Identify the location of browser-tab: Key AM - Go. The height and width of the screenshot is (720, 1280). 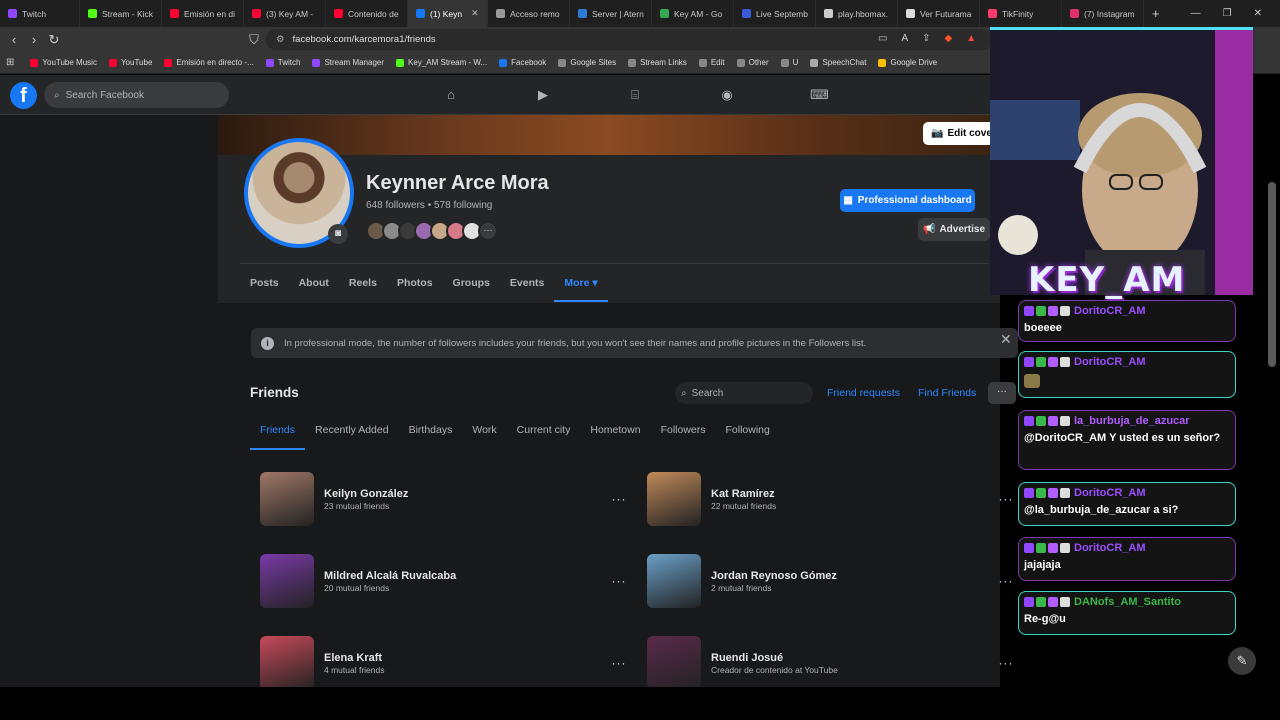
(693, 13).